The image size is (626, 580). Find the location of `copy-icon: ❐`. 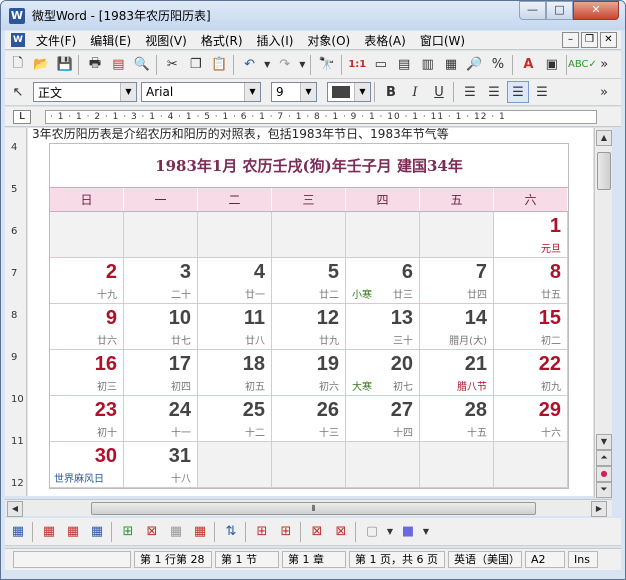

copy-icon: ❐ is located at coordinates (195, 65).